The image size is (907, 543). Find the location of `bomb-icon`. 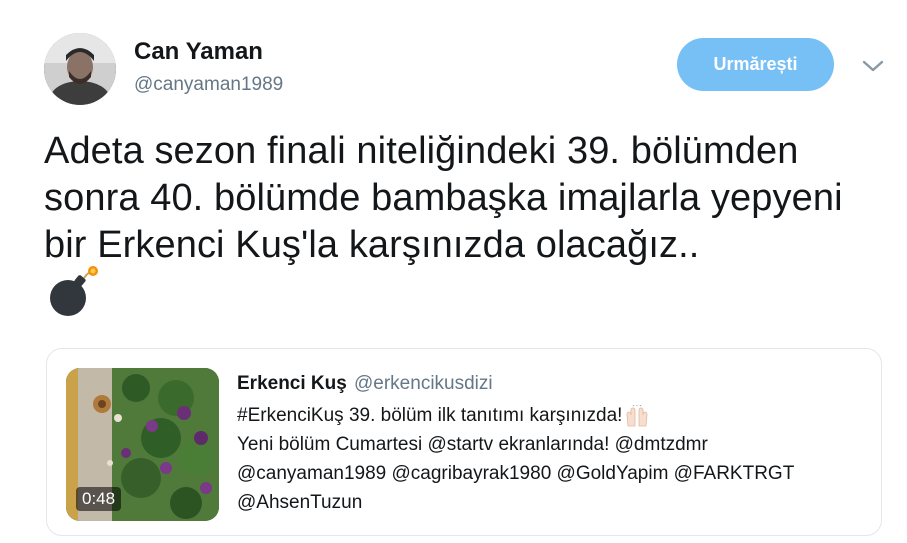

bomb-icon is located at coordinates (72, 291).